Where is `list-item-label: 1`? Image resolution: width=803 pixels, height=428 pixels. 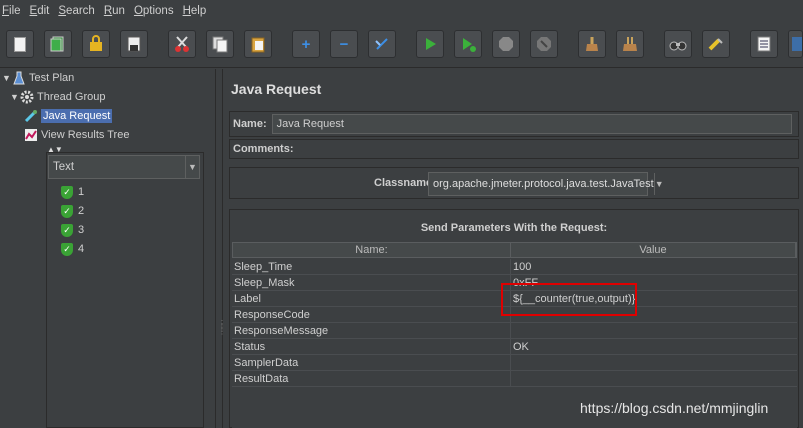
list-item-label: 1 is located at coordinates (81, 192).